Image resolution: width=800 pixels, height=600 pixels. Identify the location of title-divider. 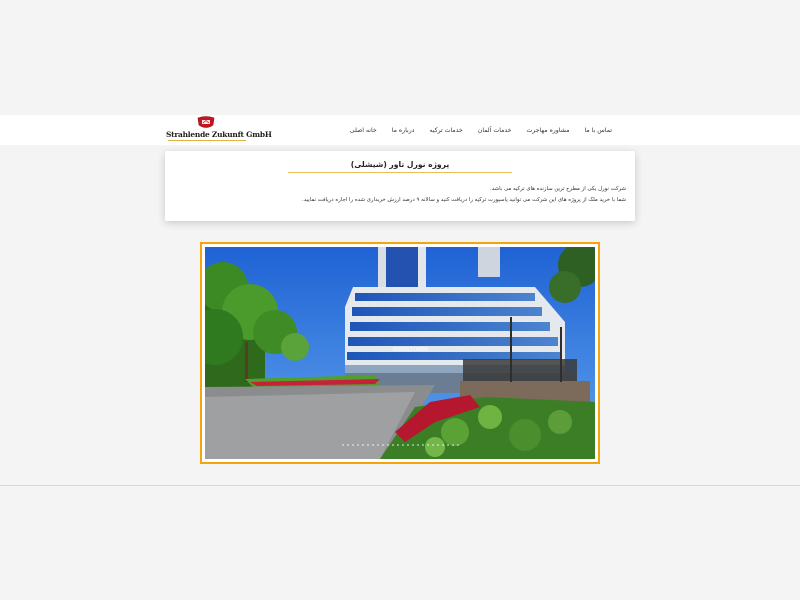
(400, 172).